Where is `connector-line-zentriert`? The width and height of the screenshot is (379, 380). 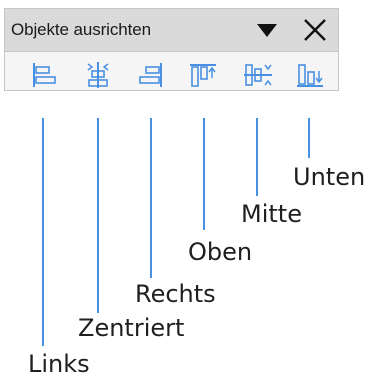 connector-line-zentriert is located at coordinates (98, 215).